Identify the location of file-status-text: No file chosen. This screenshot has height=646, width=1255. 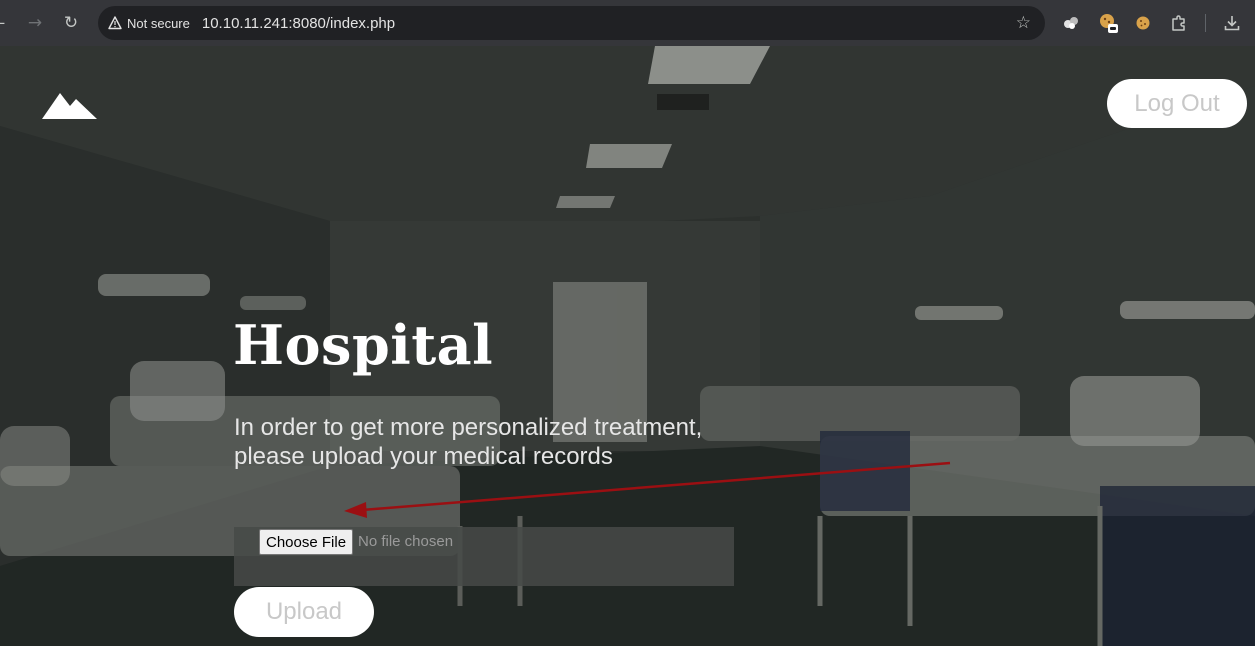
(406, 541).